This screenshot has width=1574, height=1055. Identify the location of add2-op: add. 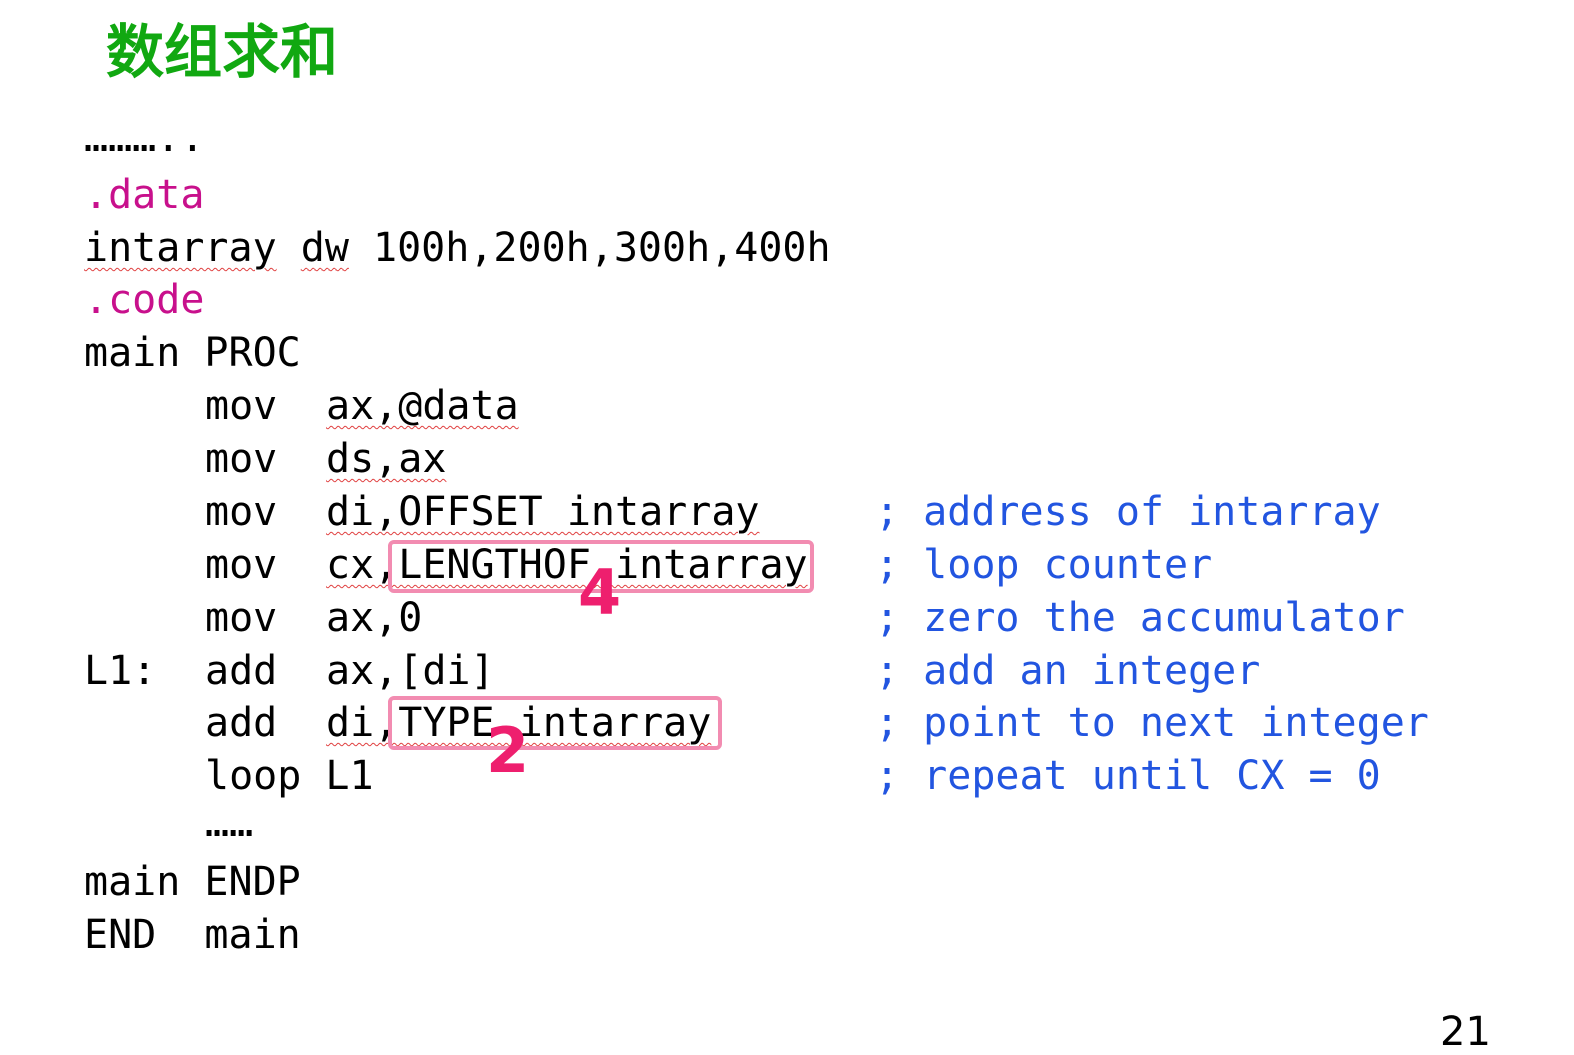
(241, 723).